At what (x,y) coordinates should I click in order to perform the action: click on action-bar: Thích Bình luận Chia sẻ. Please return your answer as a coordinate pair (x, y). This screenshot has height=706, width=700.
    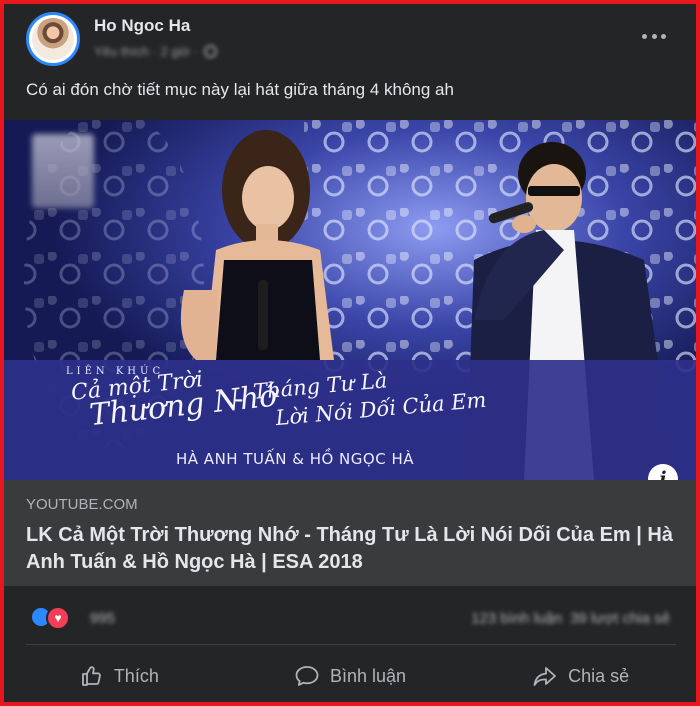
    Looking at the image, I should click on (350, 676).